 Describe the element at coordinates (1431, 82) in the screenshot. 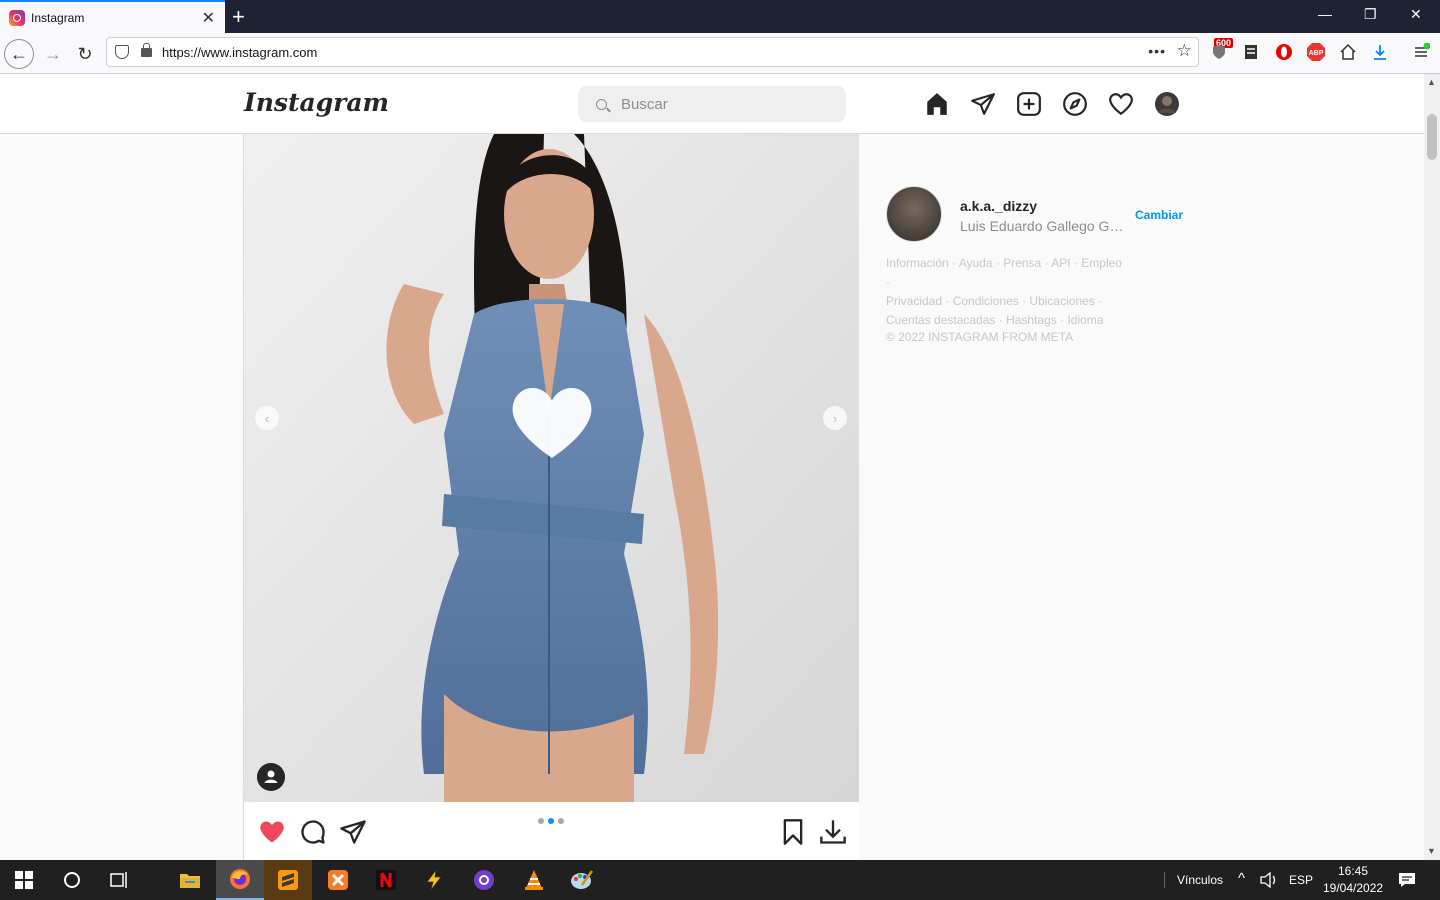

I see `scroll-up-icon: ▲` at that location.